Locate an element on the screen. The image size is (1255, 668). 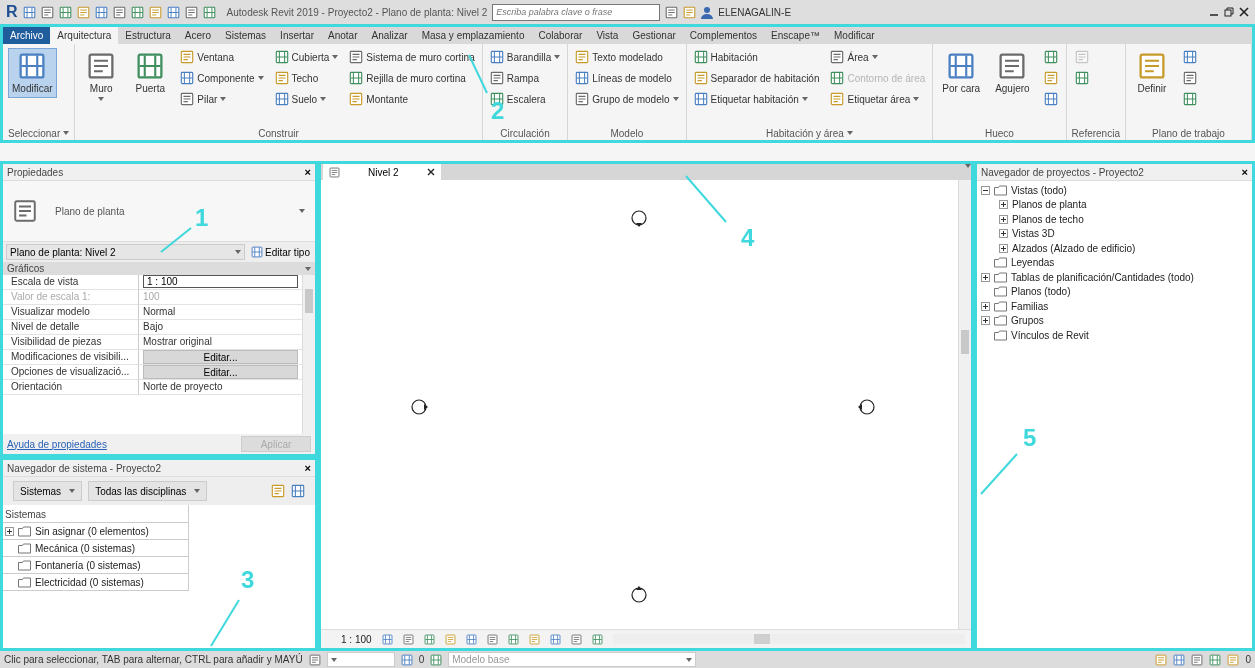
tool-button: Rejilla de muro cortina is located at coordinates (407, 78).